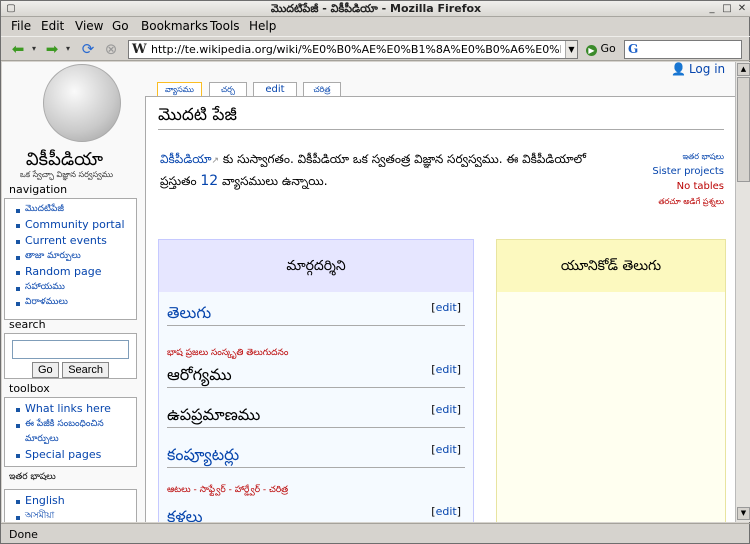 The width and height of the screenshot is (750, 544). I want to click on section-title: కంప్యూటర్లు, so click(316, 456).